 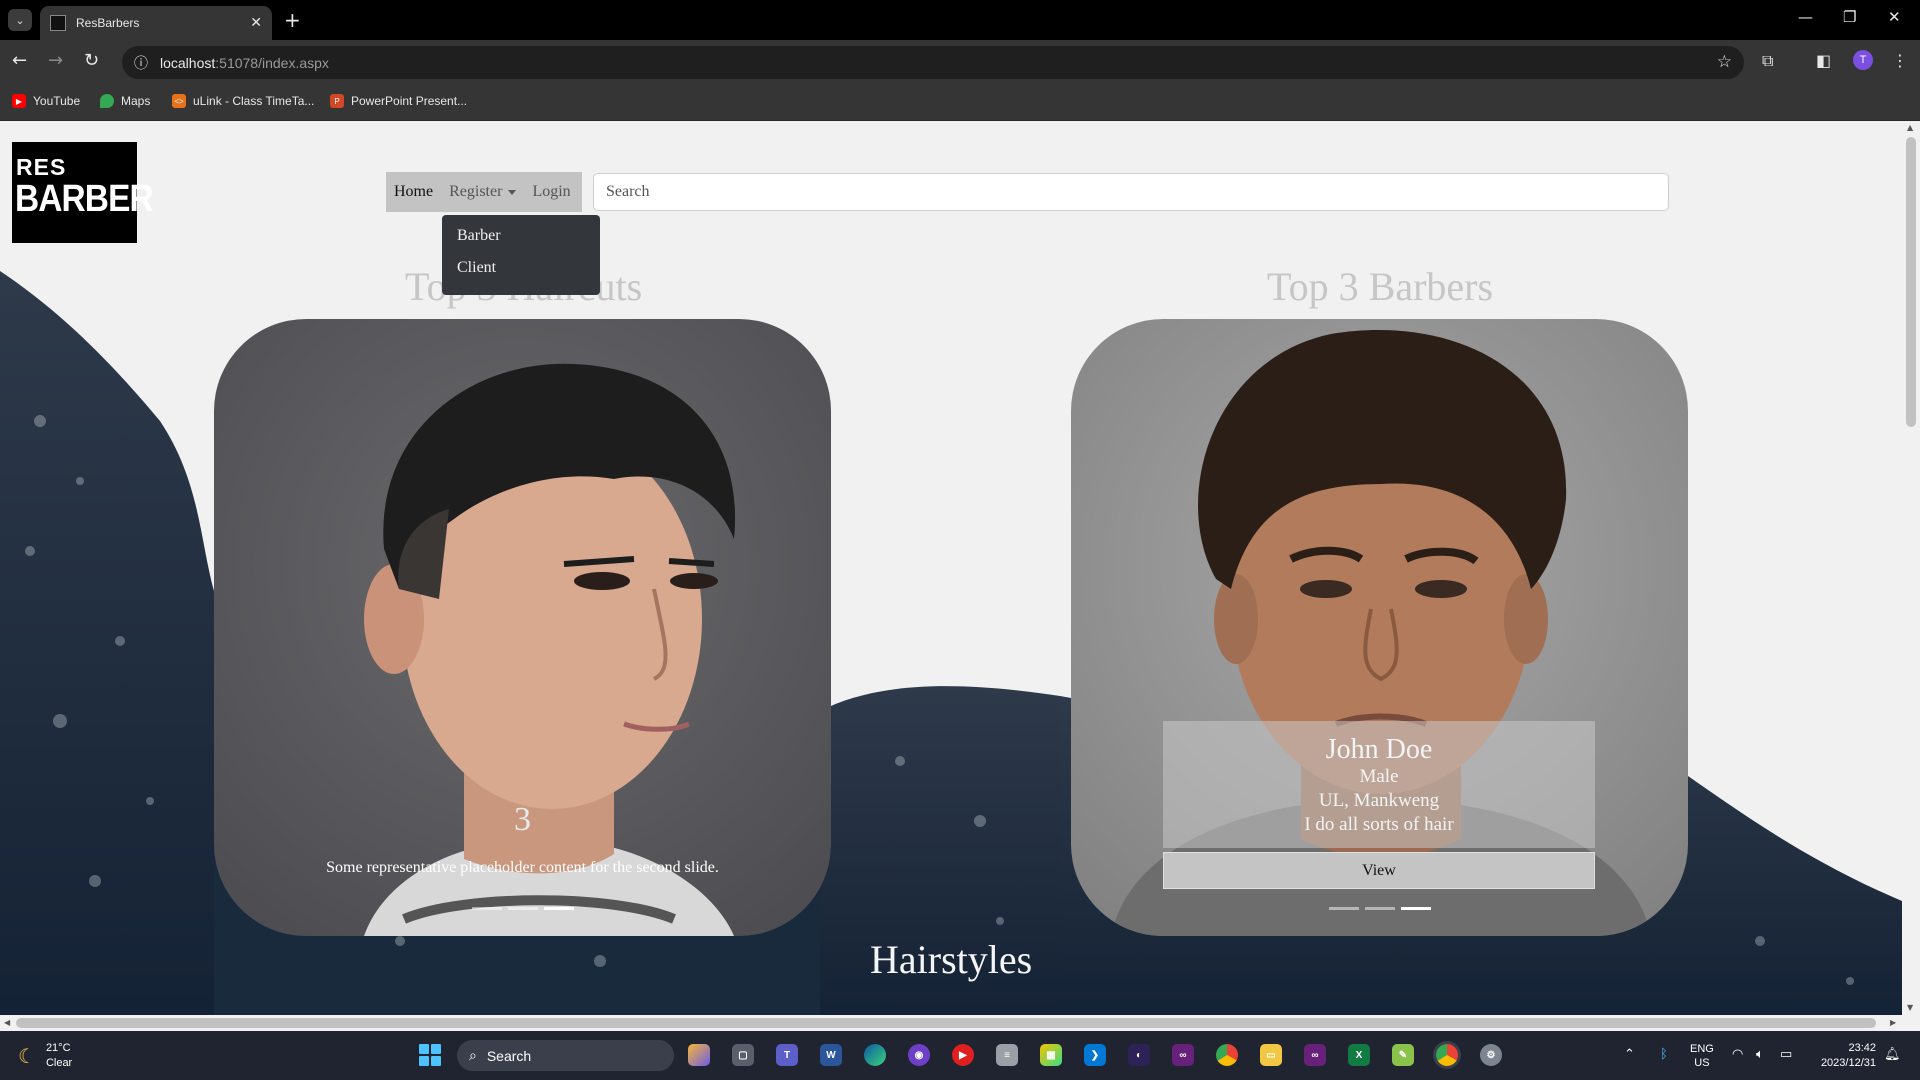 What do you see at coordinates (1893, 1022) in the screenshot?
I see `scroll-right-arrow-icon: ▶` at bounding box center [1893, 1022].